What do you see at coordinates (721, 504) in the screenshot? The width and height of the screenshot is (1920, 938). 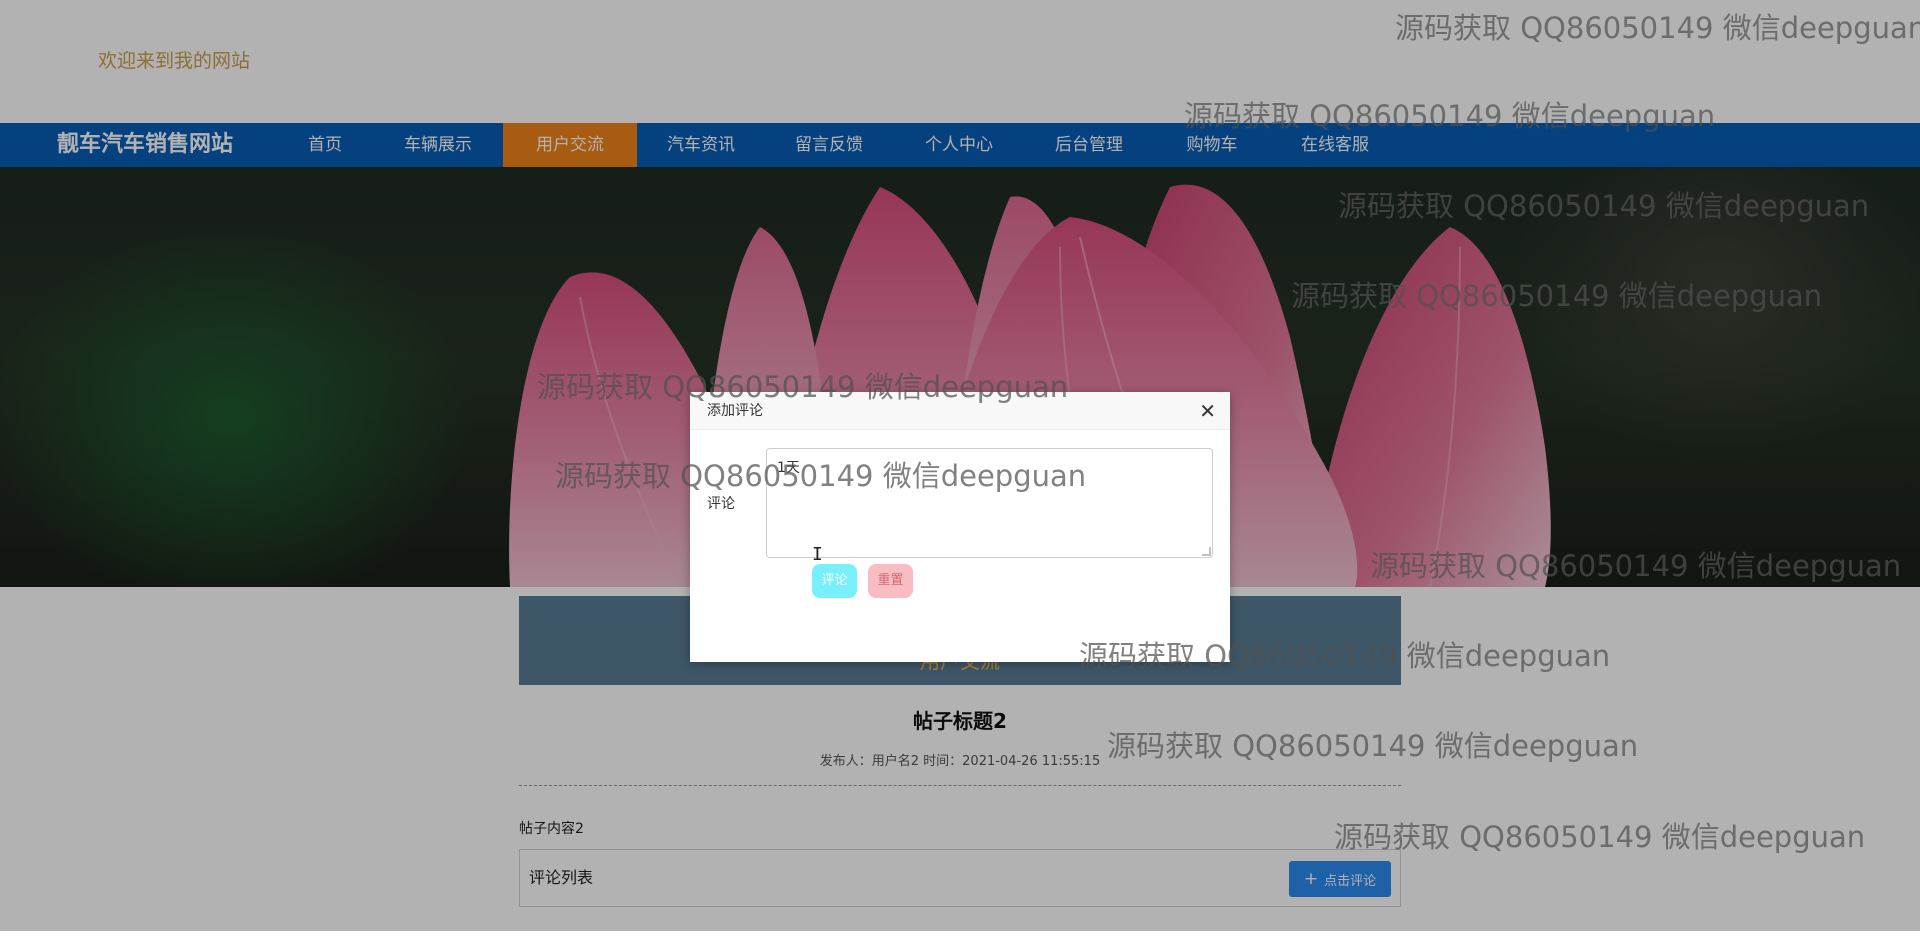 I see `comment-field-label: 评论` at bounding box center [721, 504].